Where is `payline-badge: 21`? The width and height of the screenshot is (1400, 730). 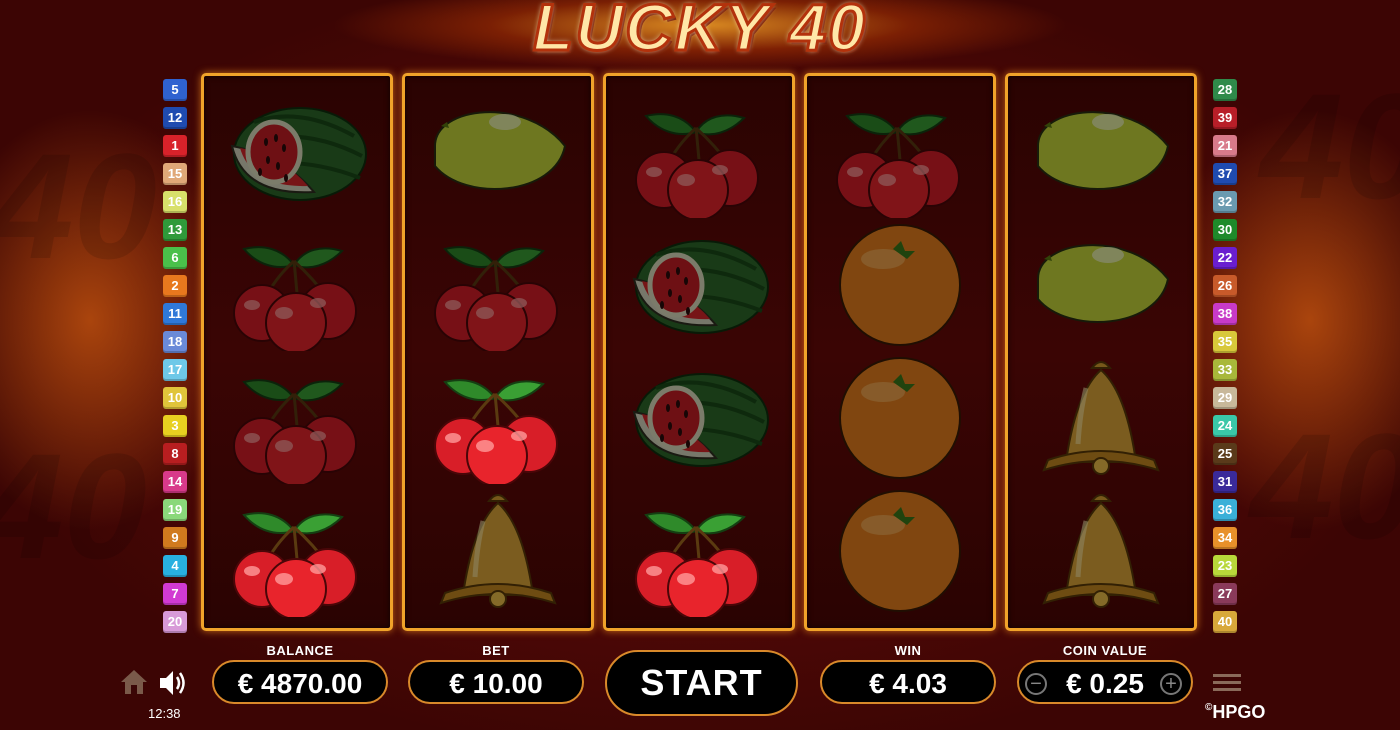 payline-badge: 21 is located at coordinates (1225, 146).